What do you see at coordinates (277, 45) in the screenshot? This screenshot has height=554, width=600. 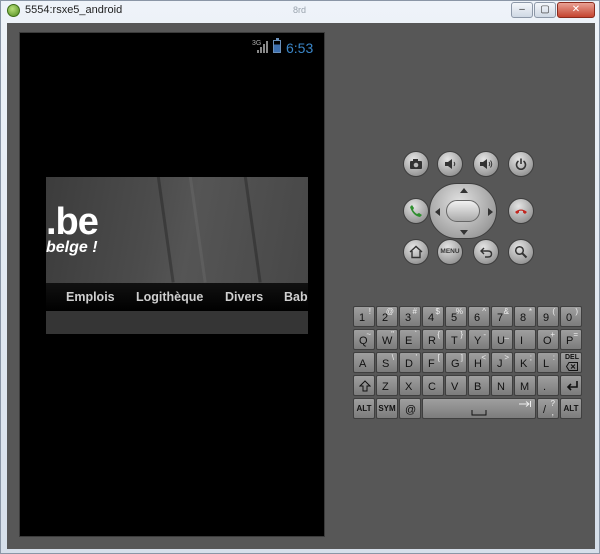 I see `battery-icon` at bounding box center [277, 45].